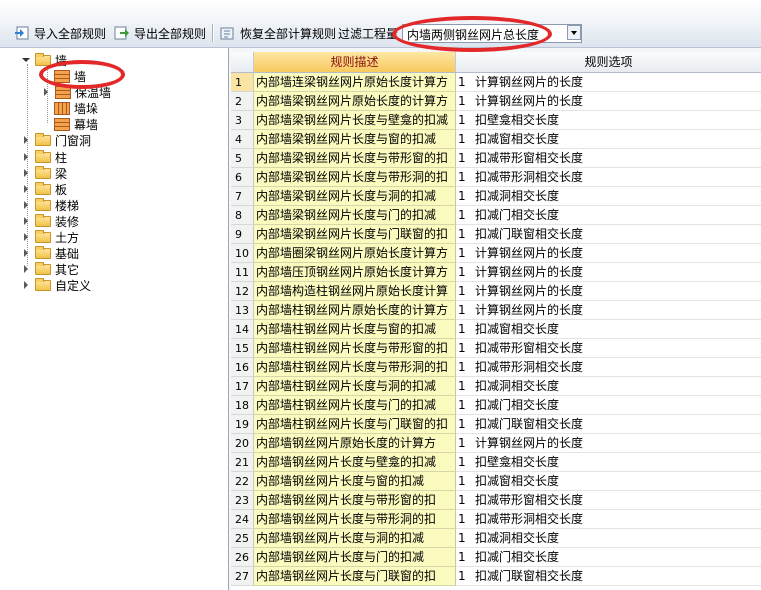  I want to click on table-row: 15 内部墙柱钢丝网片长度与带形窗的扣 1 扣减带形窗相交长度, so click(496, 348).